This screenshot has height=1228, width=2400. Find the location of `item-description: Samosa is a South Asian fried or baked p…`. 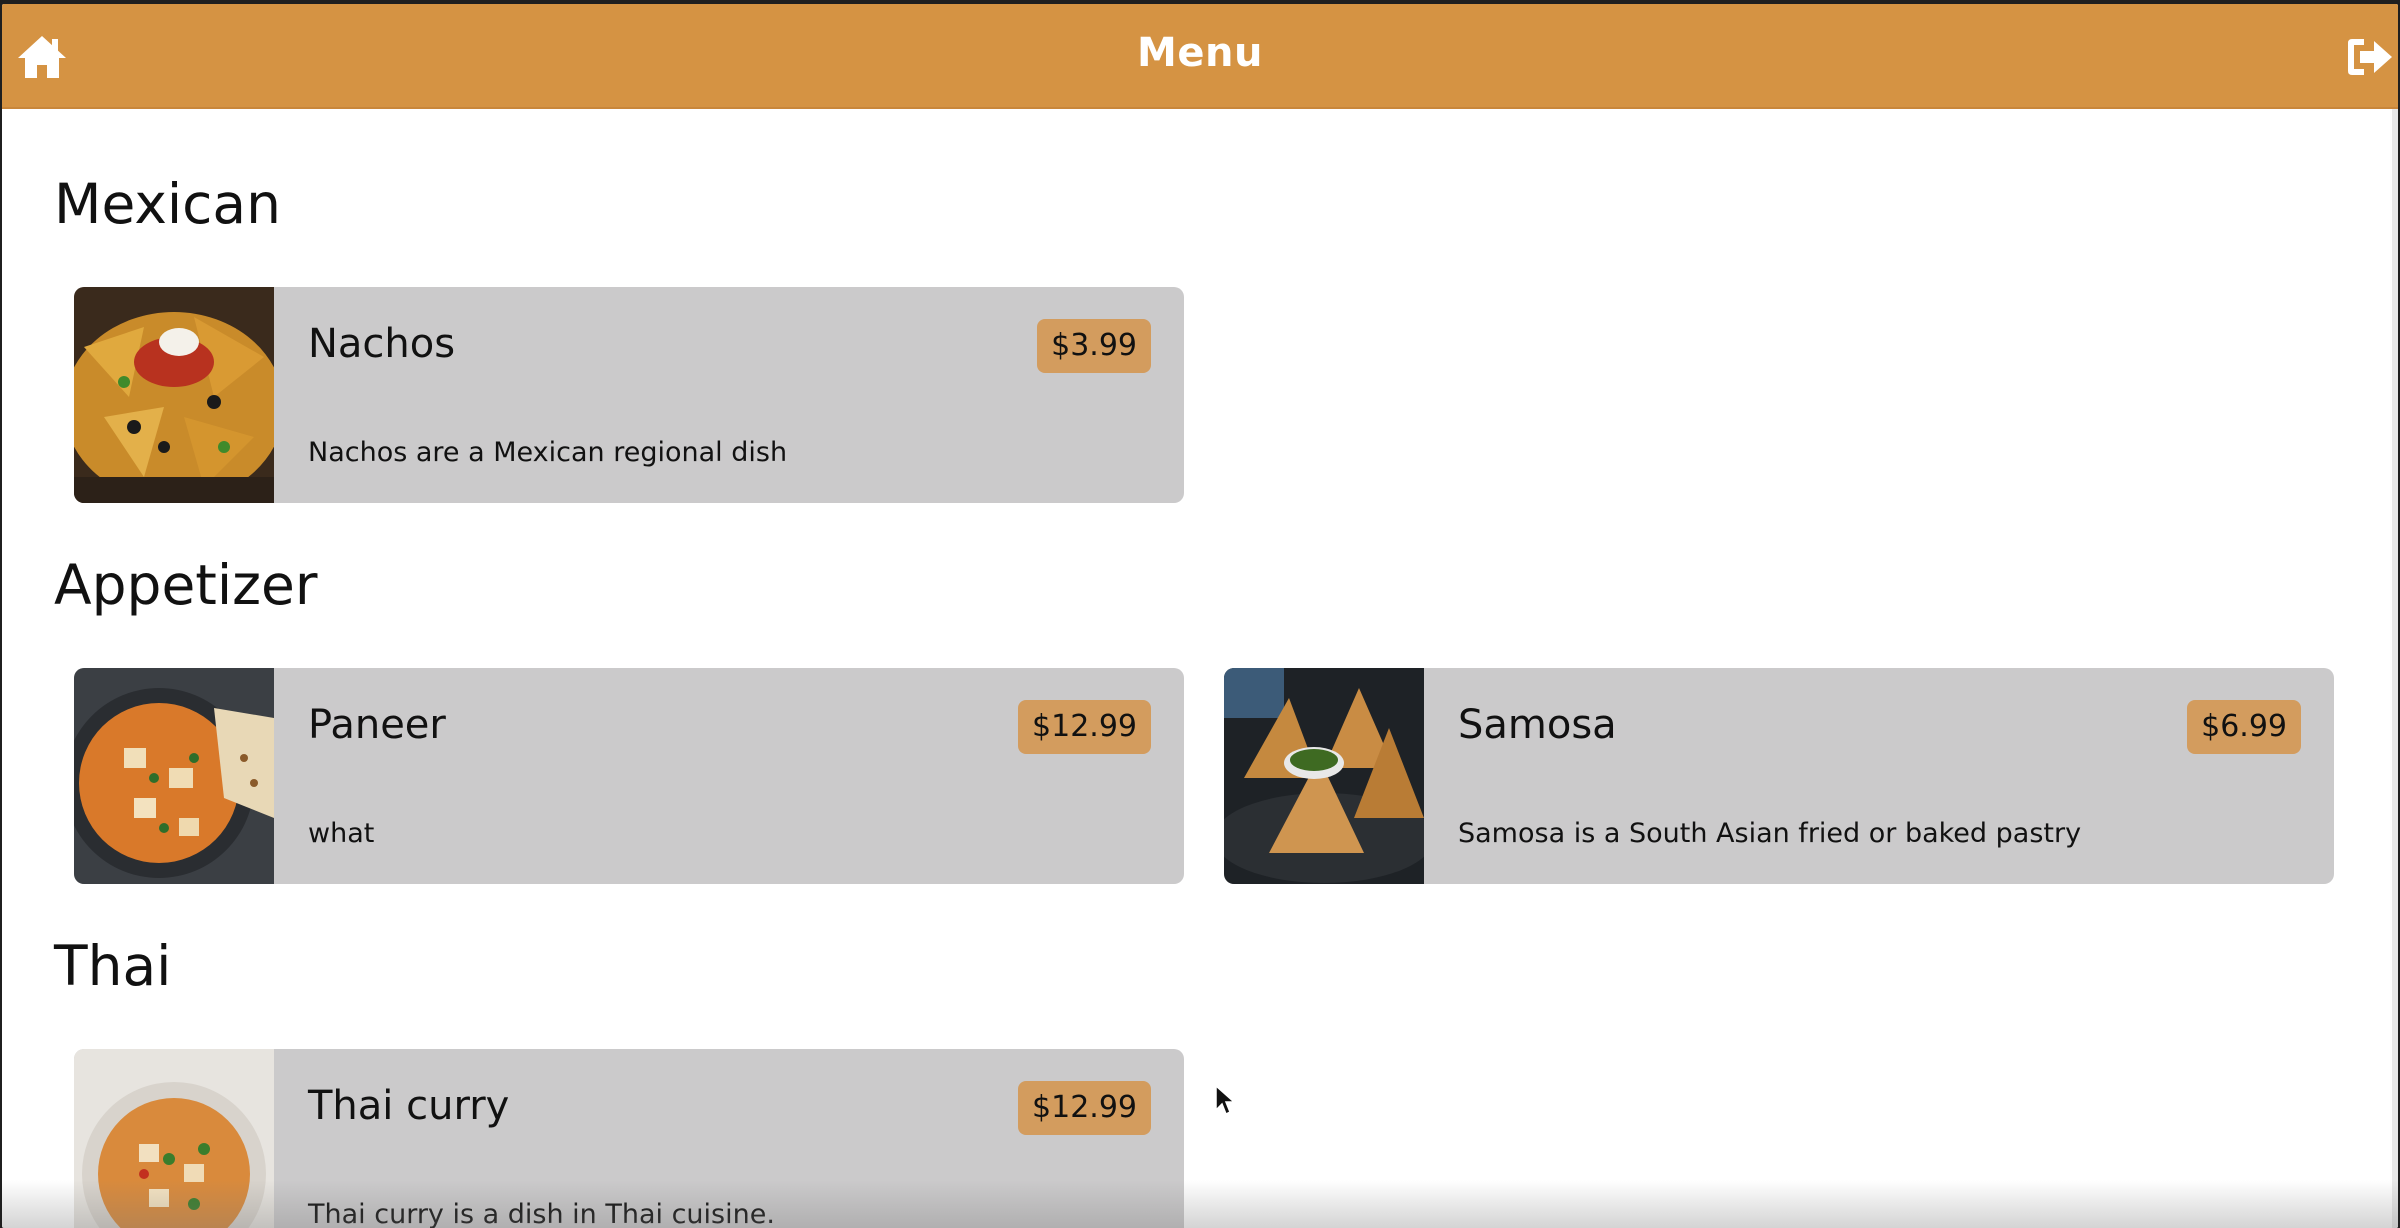

item-description: Samosa is a South Asian fried or baked p… is located at coordinates (1770, 833).